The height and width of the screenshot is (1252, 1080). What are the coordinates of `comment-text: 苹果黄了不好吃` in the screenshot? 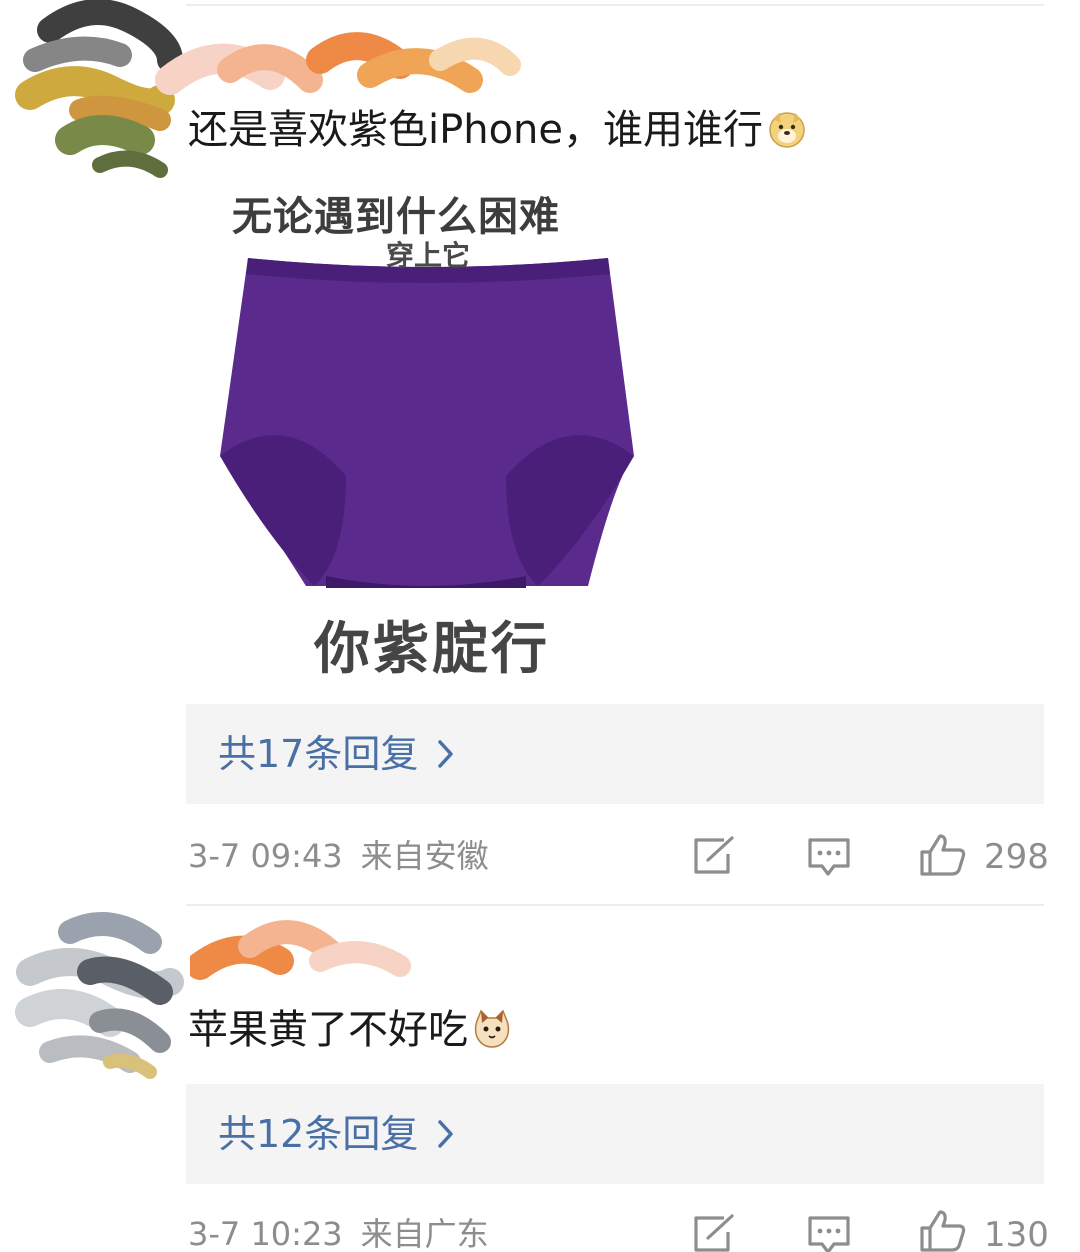 It's located at (350, 1030).